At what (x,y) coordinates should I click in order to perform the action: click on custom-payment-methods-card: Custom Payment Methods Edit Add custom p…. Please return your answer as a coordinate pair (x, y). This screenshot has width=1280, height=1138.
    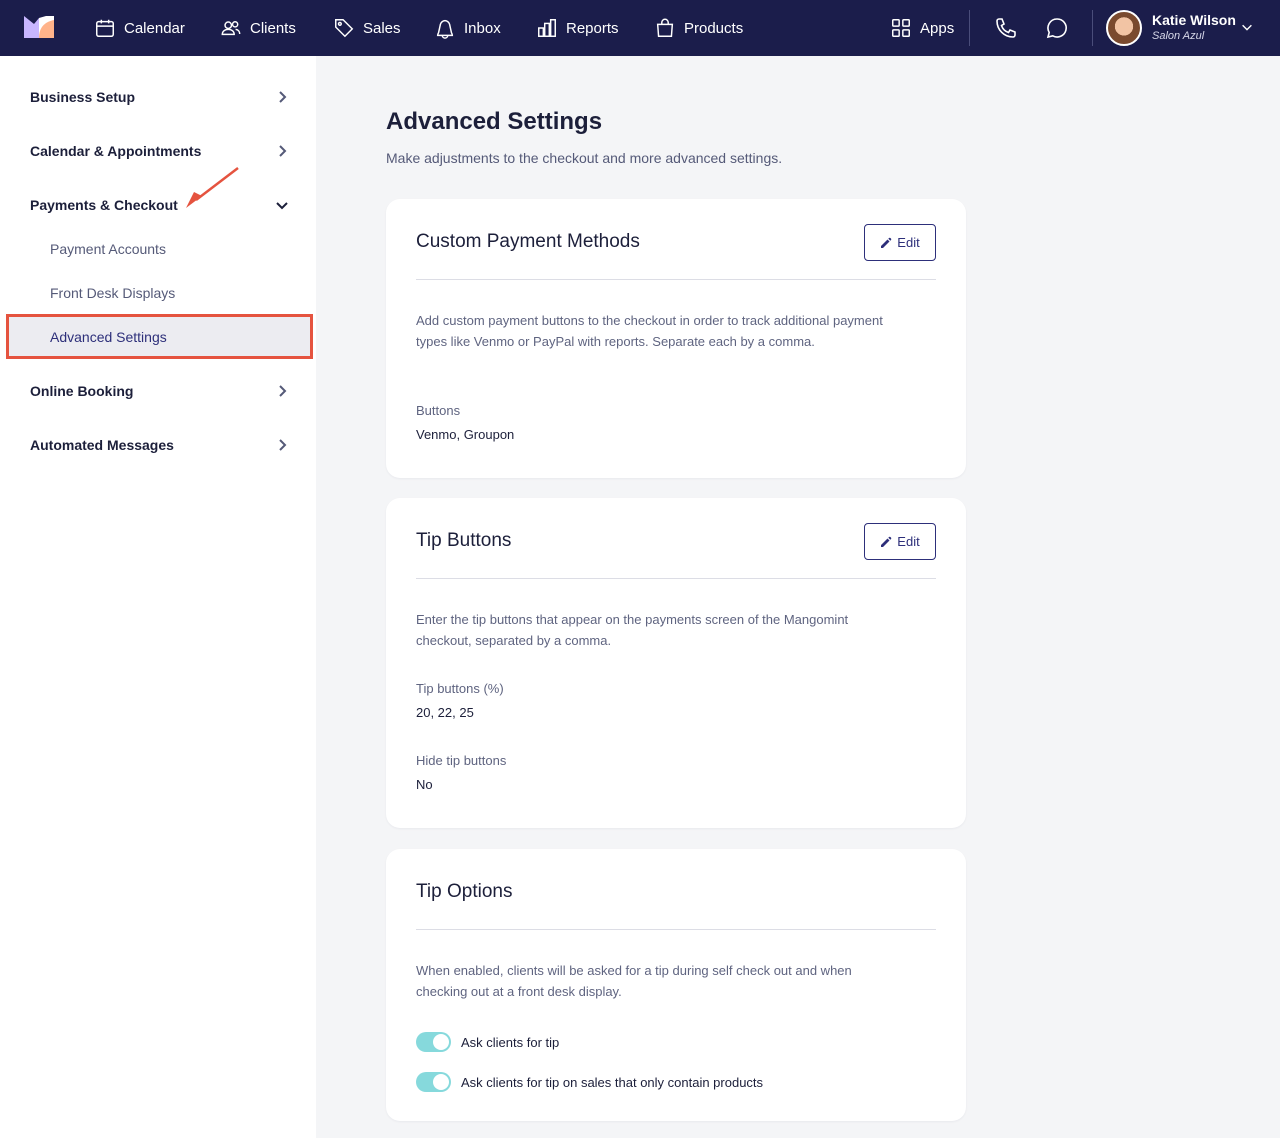
    Looking at the image, I should click on (676, 338).